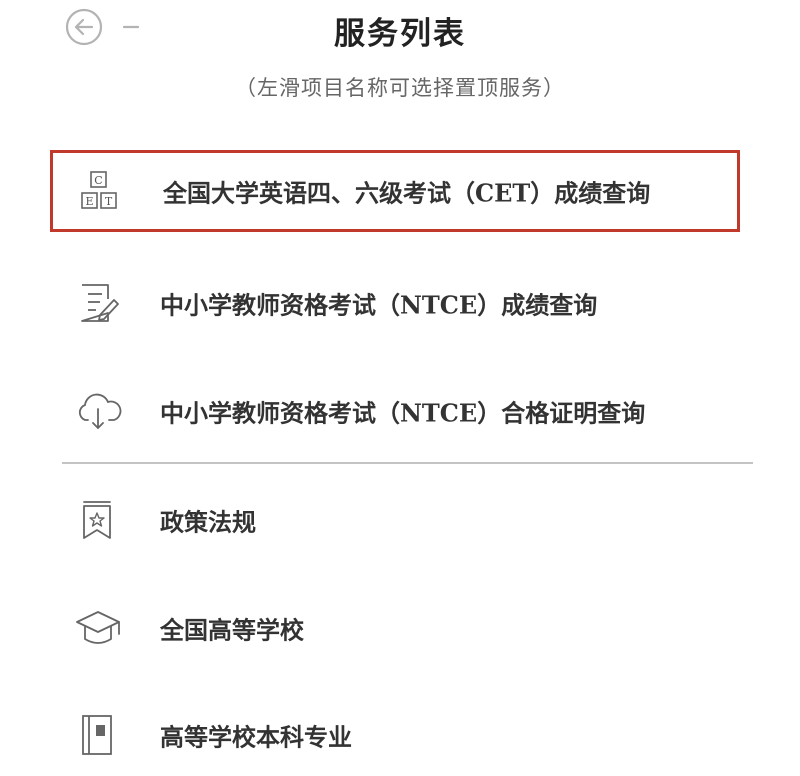 The height and width of the screenshot is (776, 800). Describe the element at coordinates (403, 413) in the screenshot. I see `service-label: 中小学教师资格考试（NTCE）合格证明查询` at that location.